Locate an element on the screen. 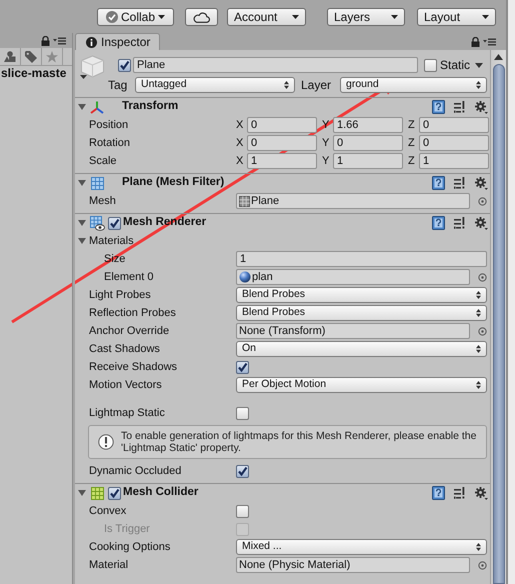  dropdown: Per Object Motion is located at coordinates (361, 385).